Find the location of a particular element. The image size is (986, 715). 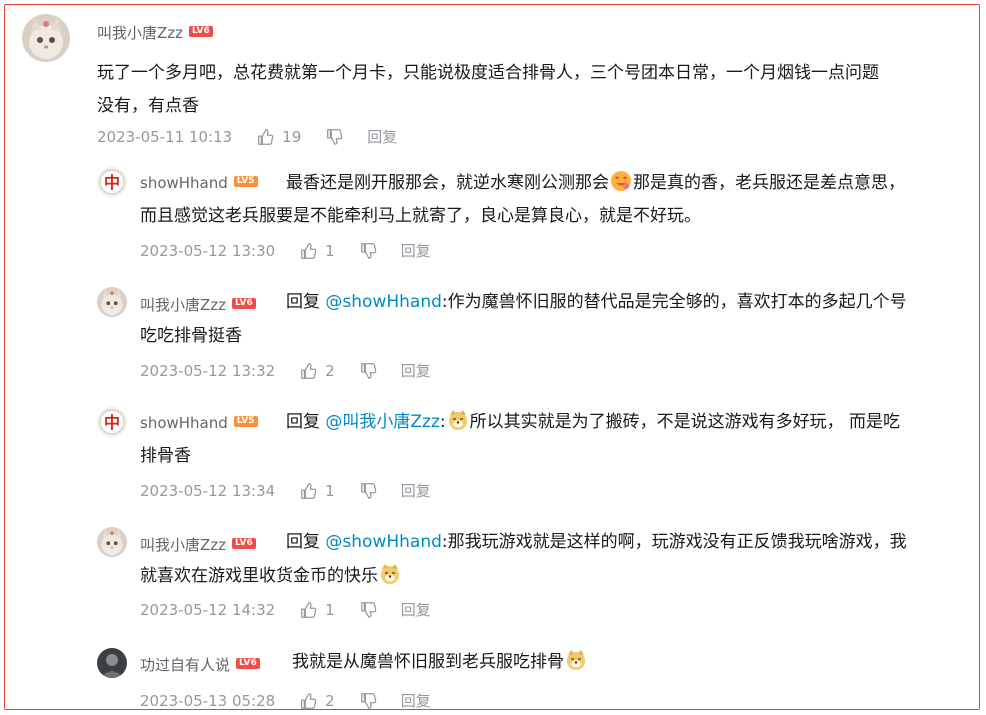

timestamp: 2023-05-12 13:32 is located at coordinates (208, 370).